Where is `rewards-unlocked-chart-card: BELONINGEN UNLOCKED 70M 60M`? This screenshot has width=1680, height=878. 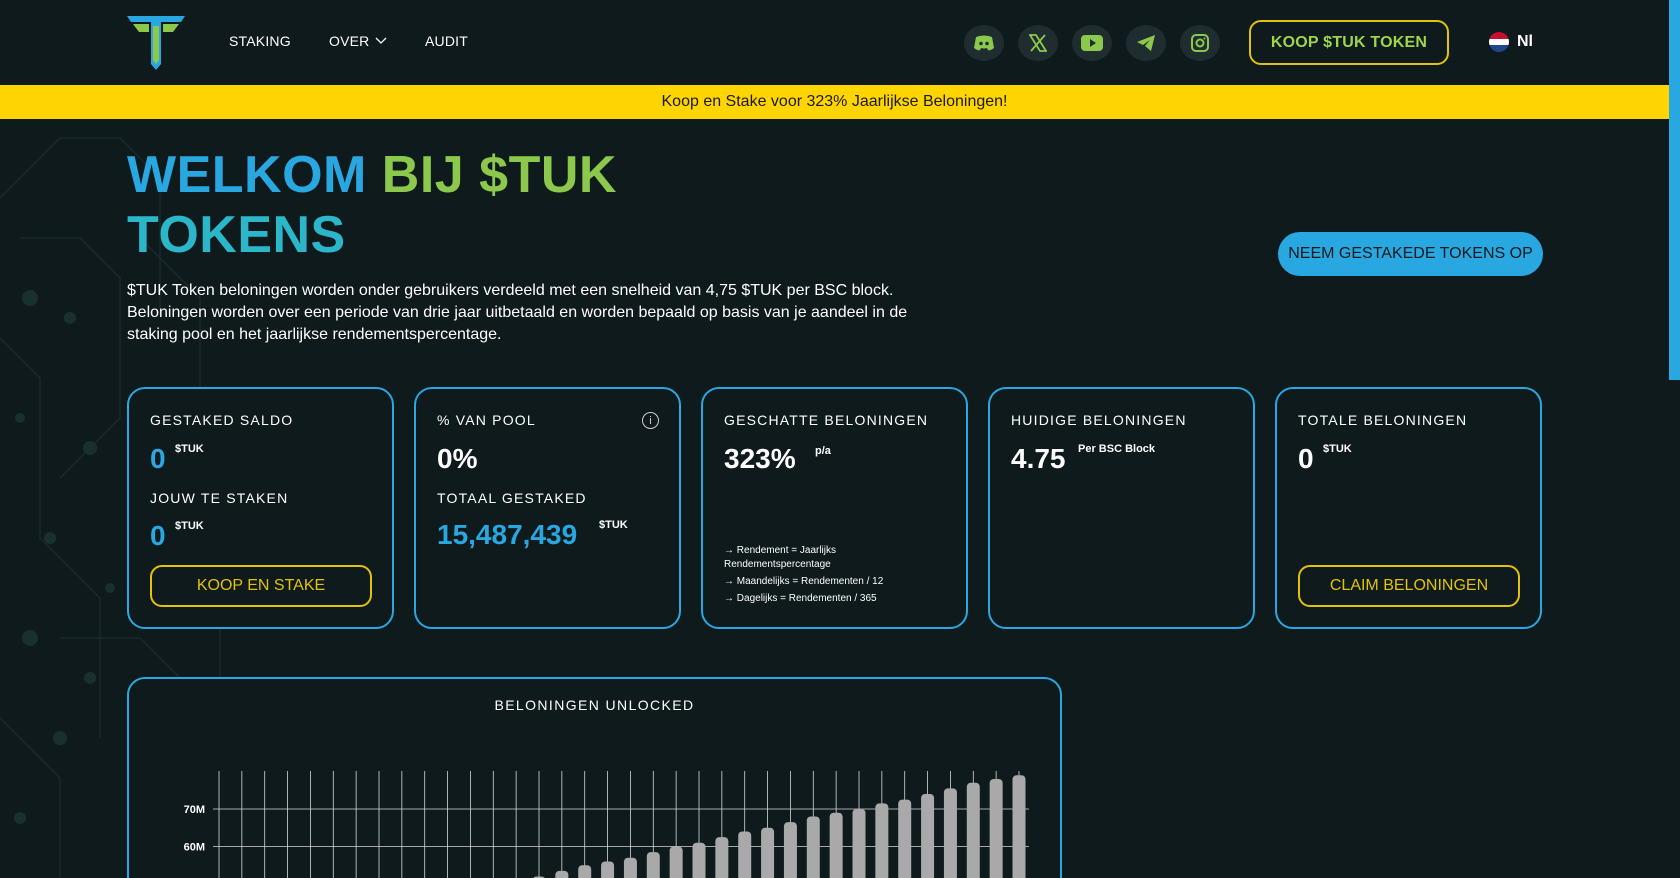
rewards-unlocked-chart-card: BELONINGEN UNLOCKED 70M 60M is located at coordinates (594, 777).